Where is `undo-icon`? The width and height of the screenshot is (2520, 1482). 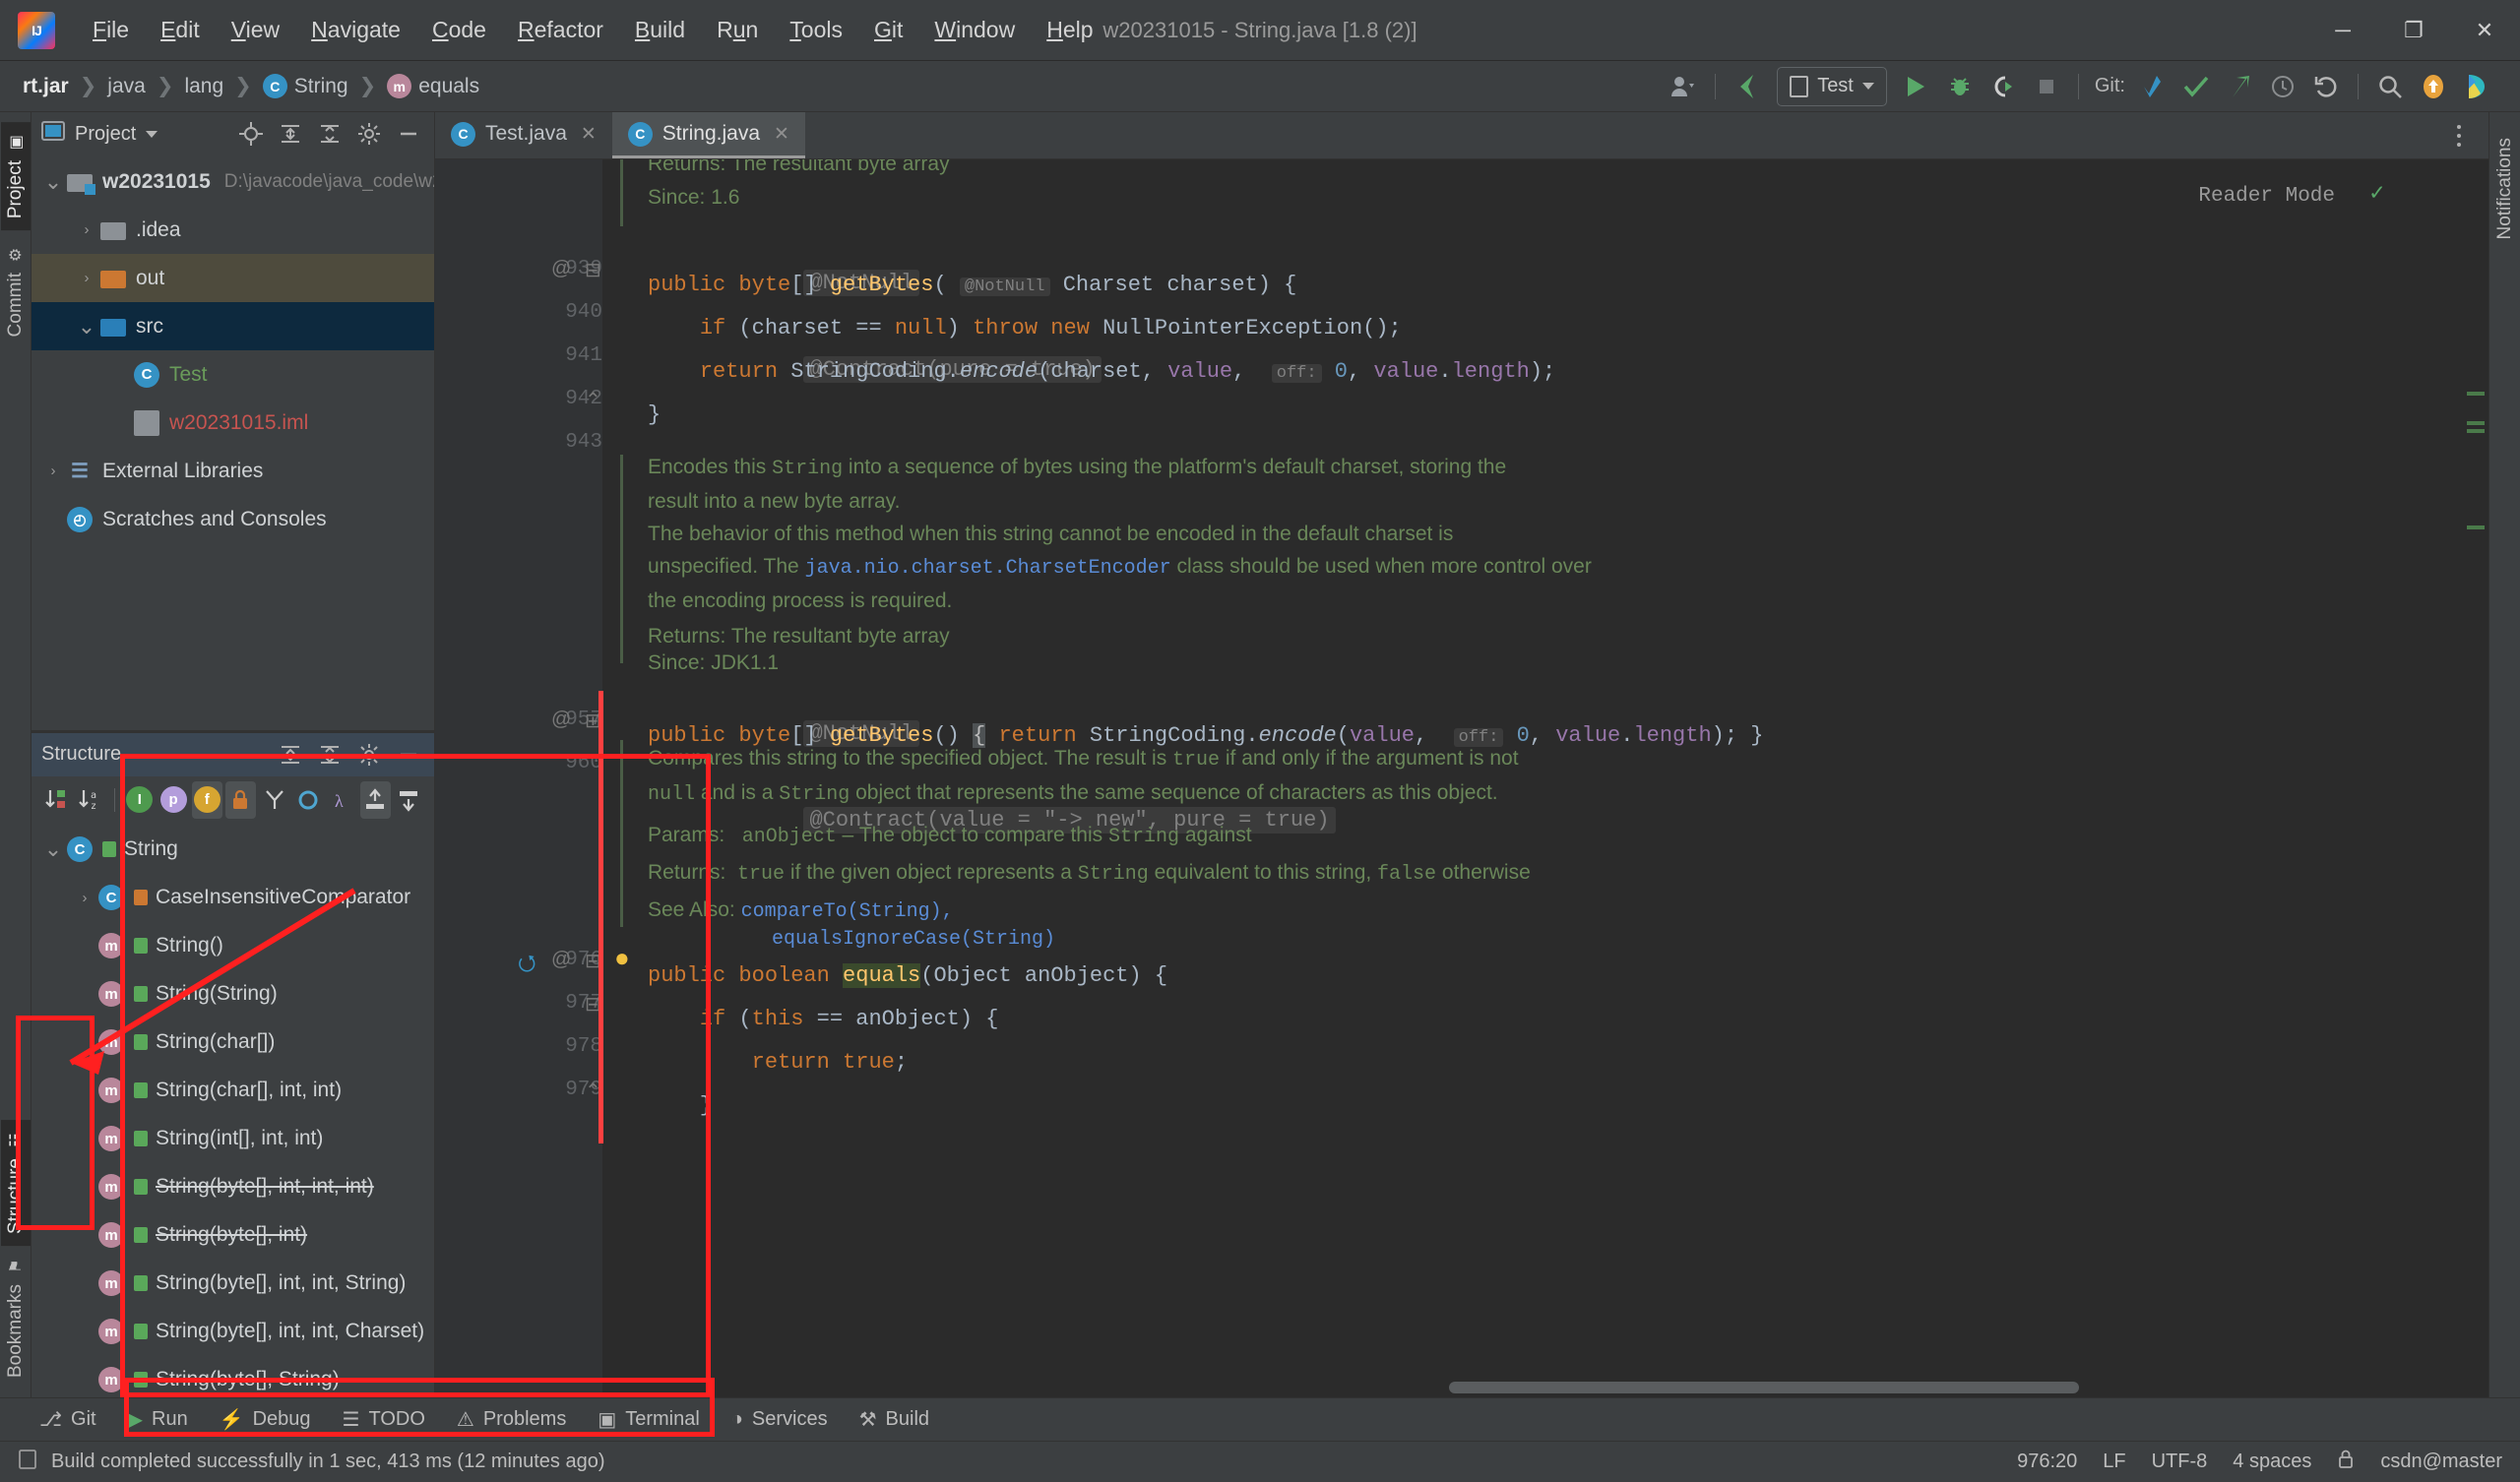
undo-icon is located at coordinates (2326, 86).